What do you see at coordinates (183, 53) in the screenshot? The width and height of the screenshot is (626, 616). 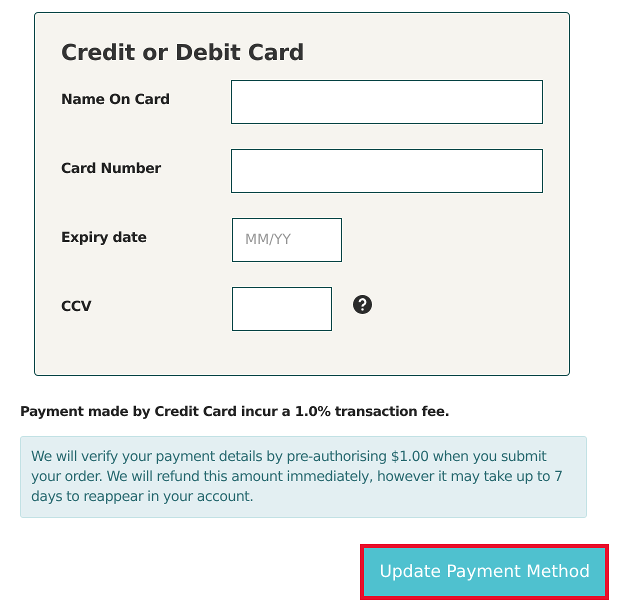 I see `form-title: Credit or Debit Card` at bounding box center [183, 53].